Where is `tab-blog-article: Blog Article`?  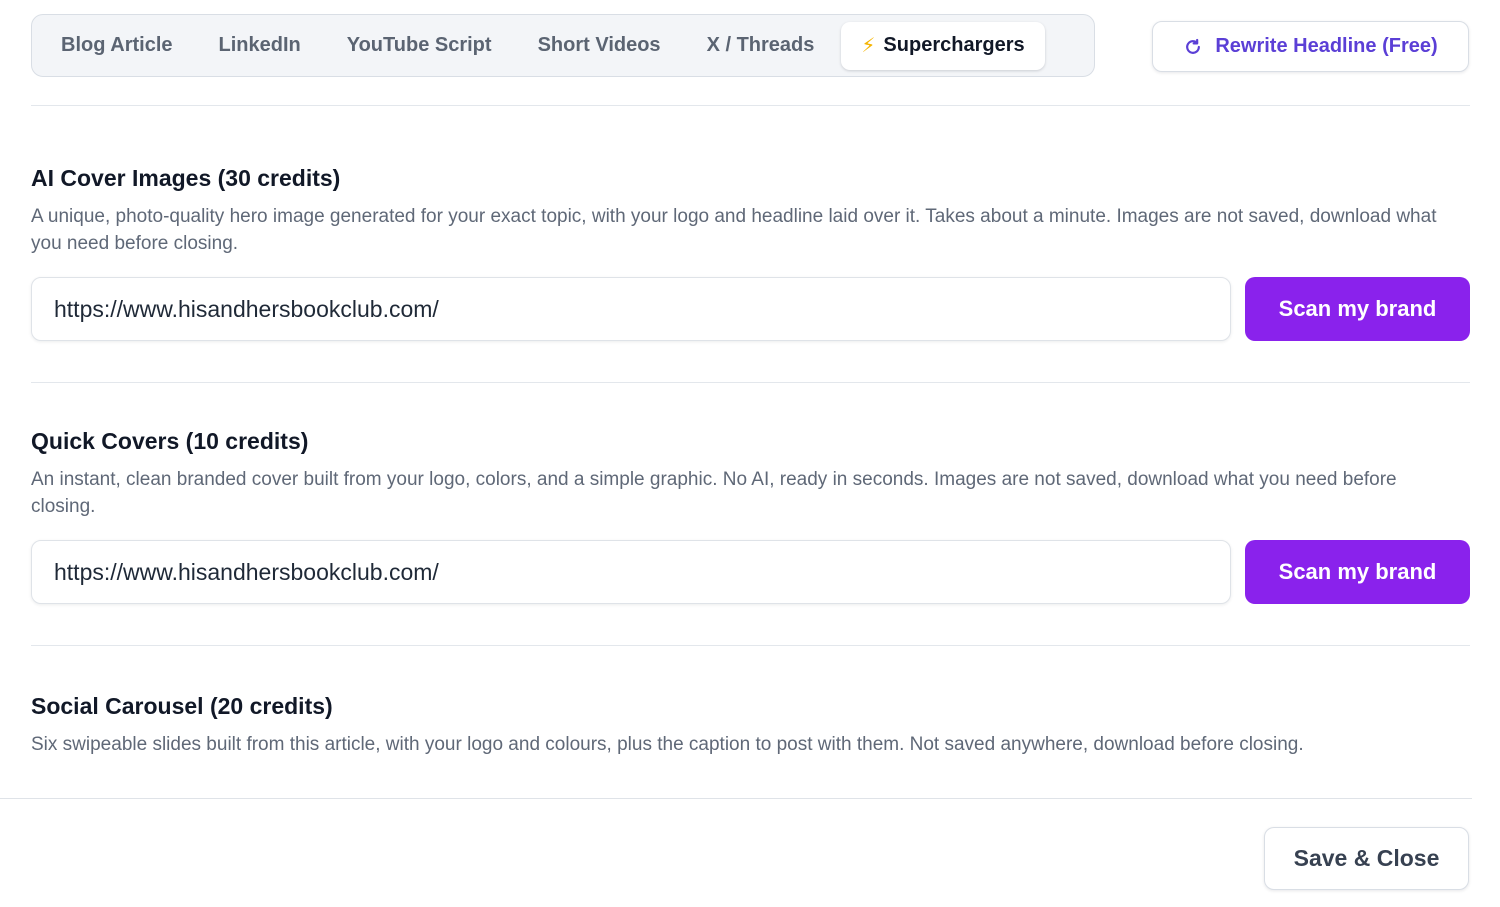
tab-blog-article: Blog Article is located at coordinates (117, 46).